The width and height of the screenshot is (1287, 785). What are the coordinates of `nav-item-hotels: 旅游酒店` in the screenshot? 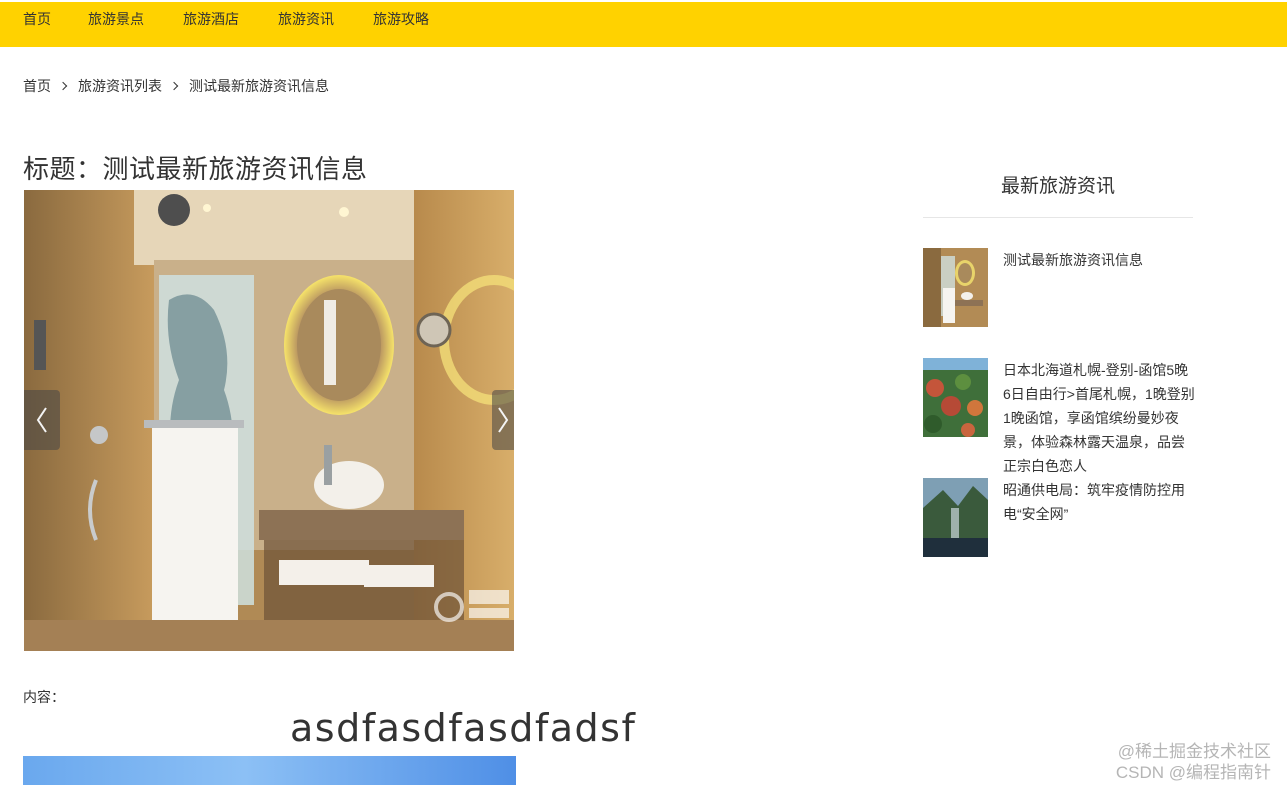 It's located at (211, 19).